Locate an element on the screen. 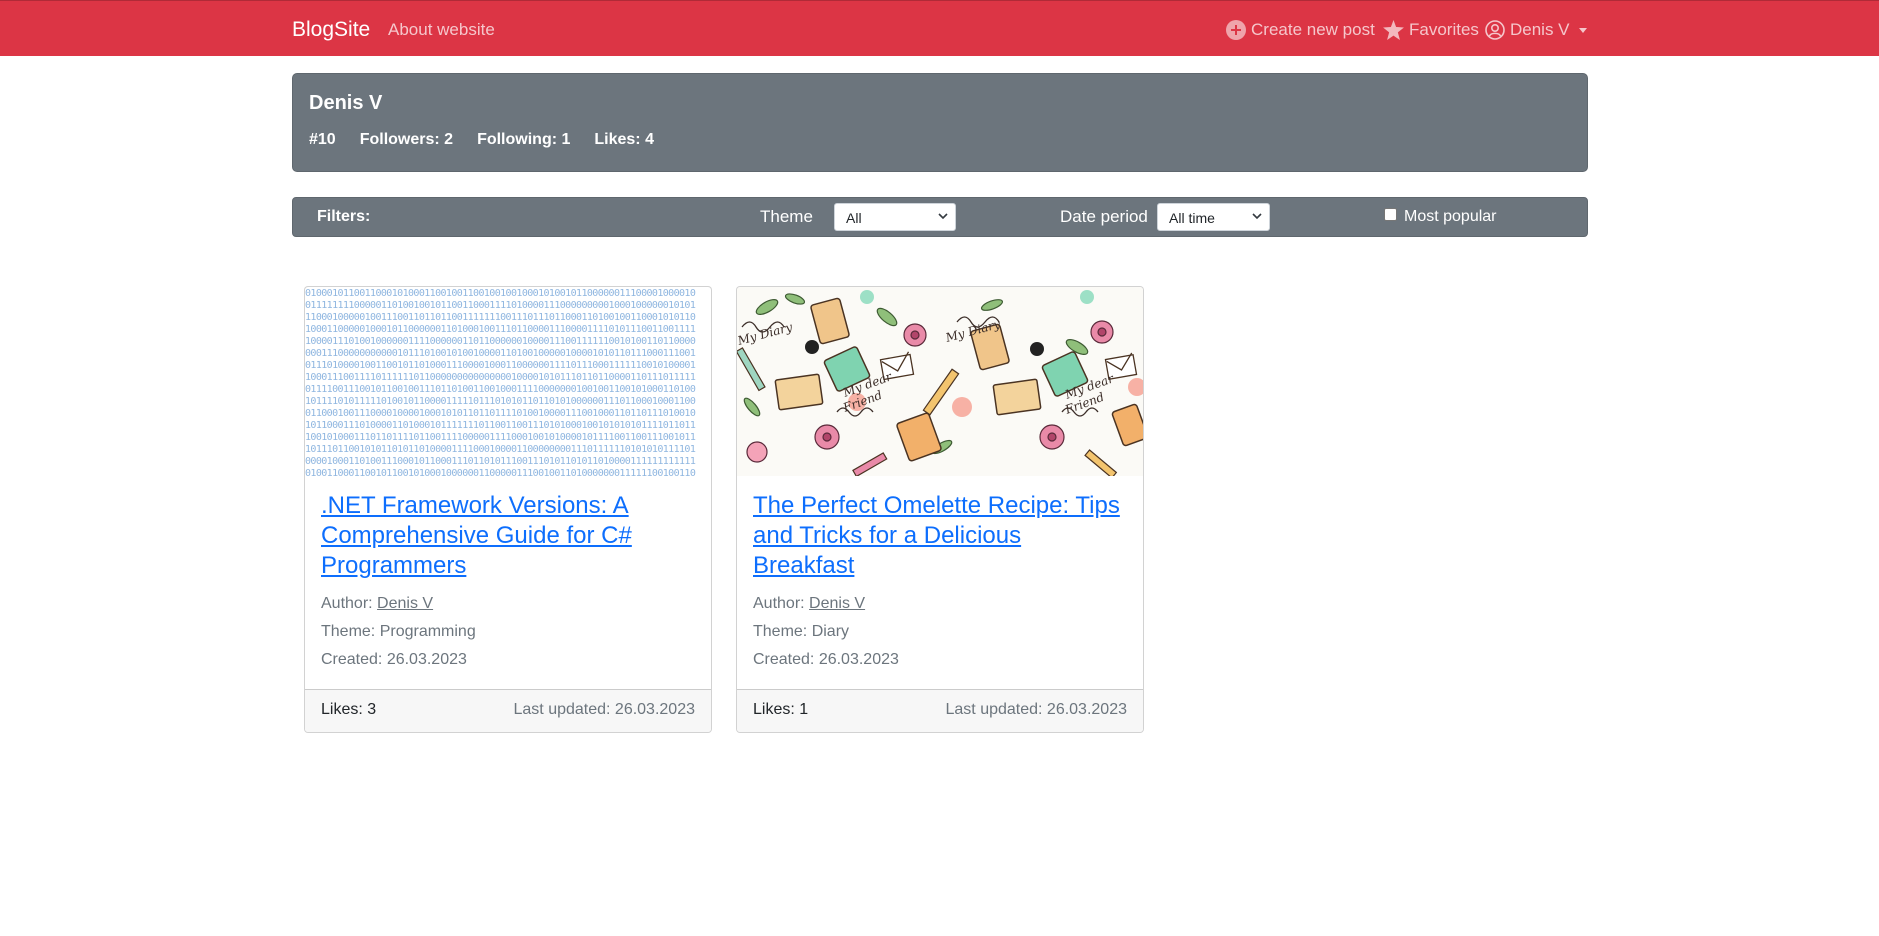 The width and height of the screenshot is (1879, 936). nav-about-link: About website is located at coordinates (441, 30).